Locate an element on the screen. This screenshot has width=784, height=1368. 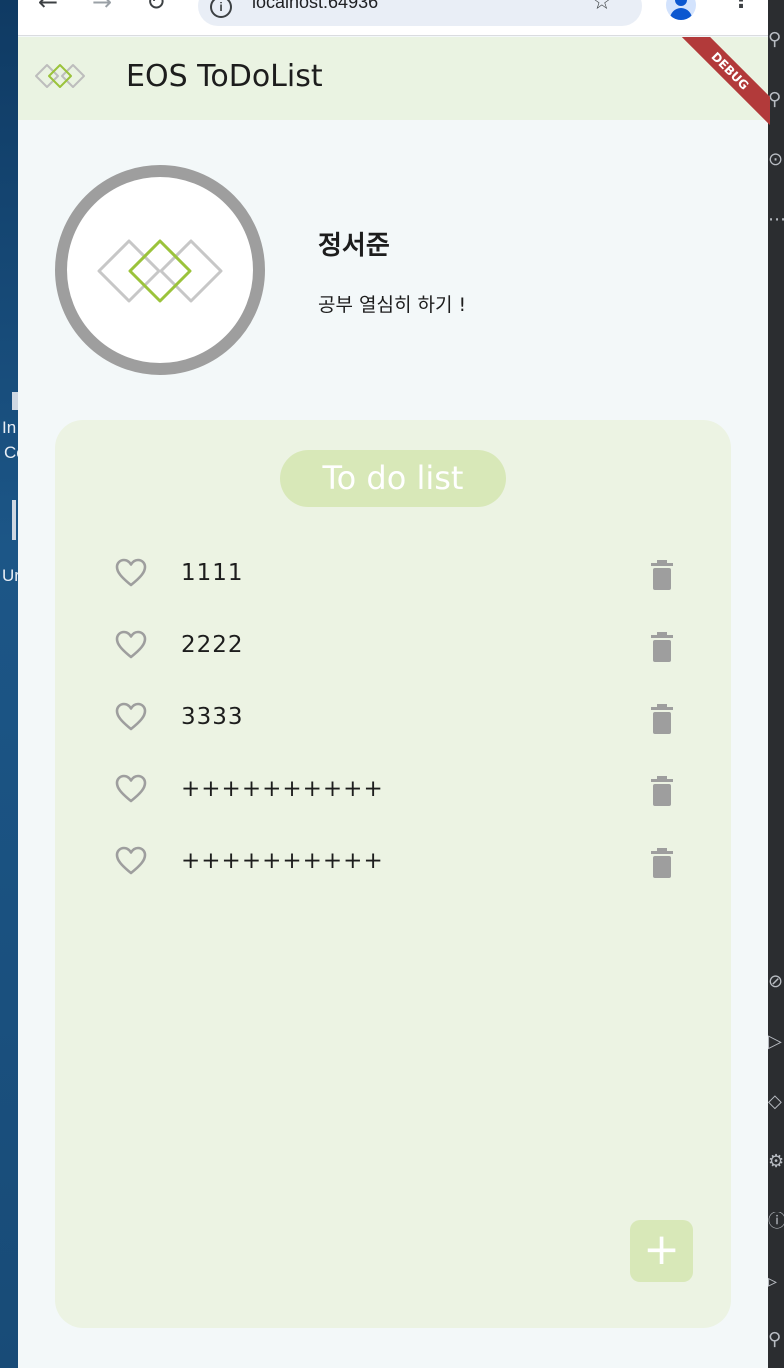
back-button: ← is located at coordinates (48, 8).